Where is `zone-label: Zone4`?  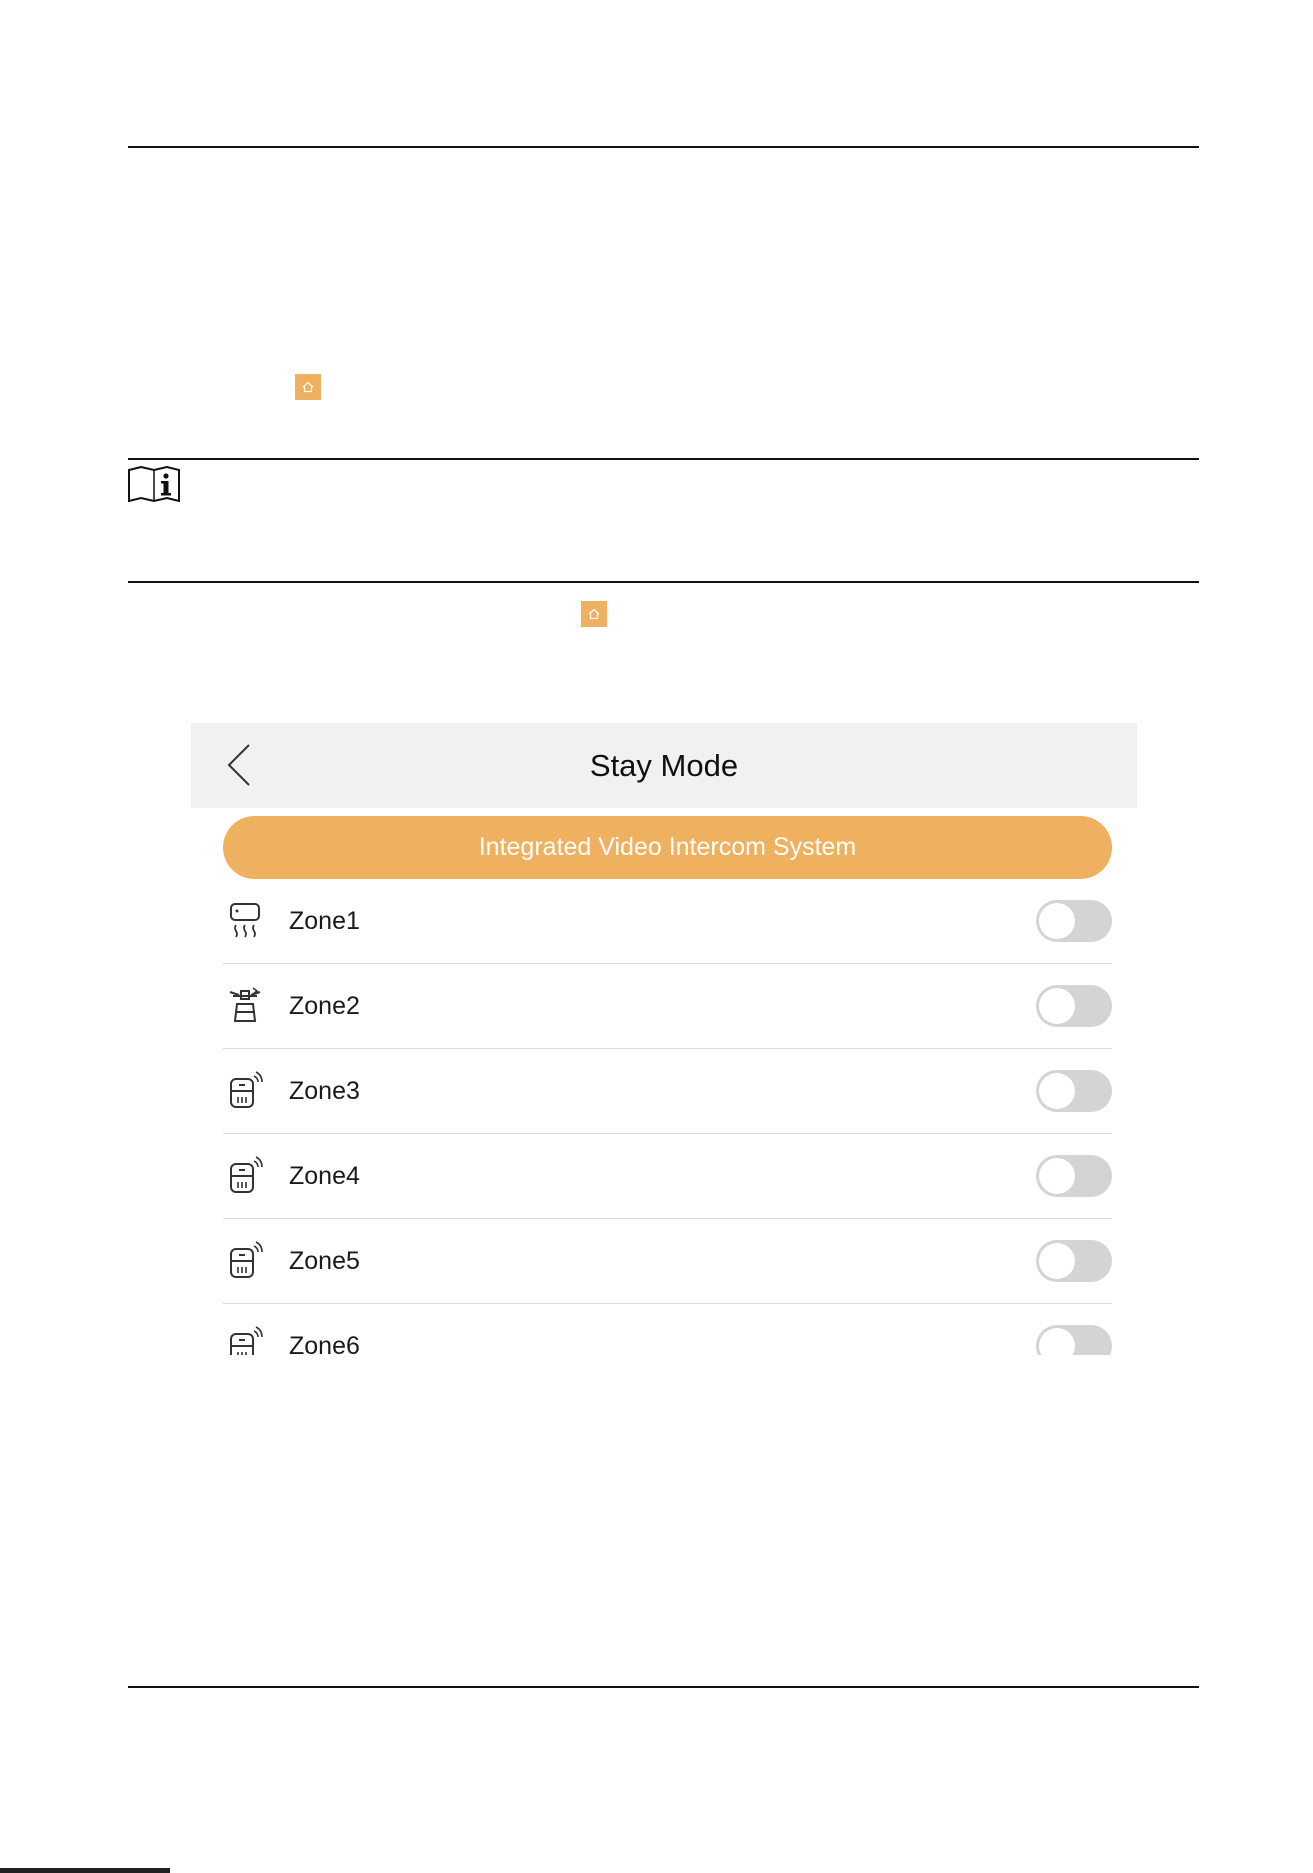
zone-label: Zone4 is located at coordinates (324, 1176).